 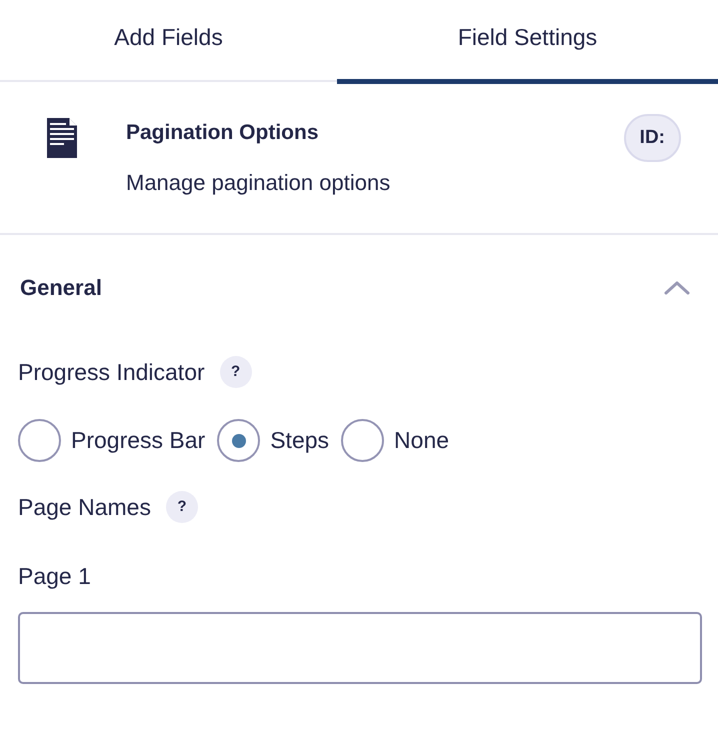 I want to click on id-badge: ID:, so click(x=652, y=138).